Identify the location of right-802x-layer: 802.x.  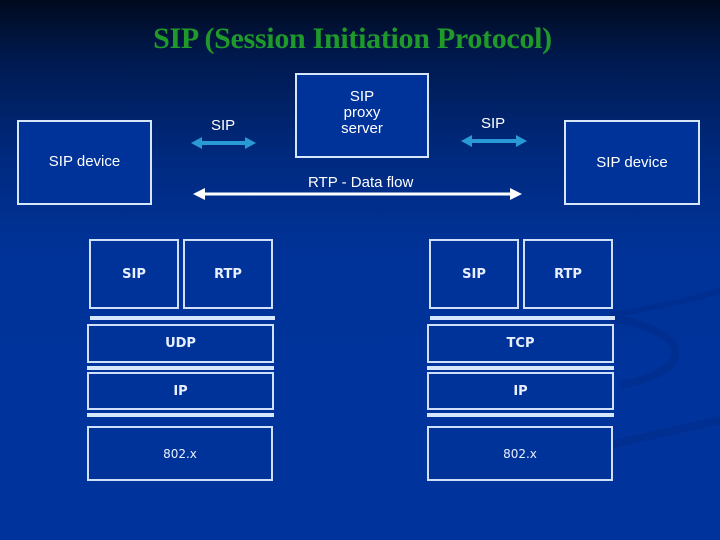
(520, 453).